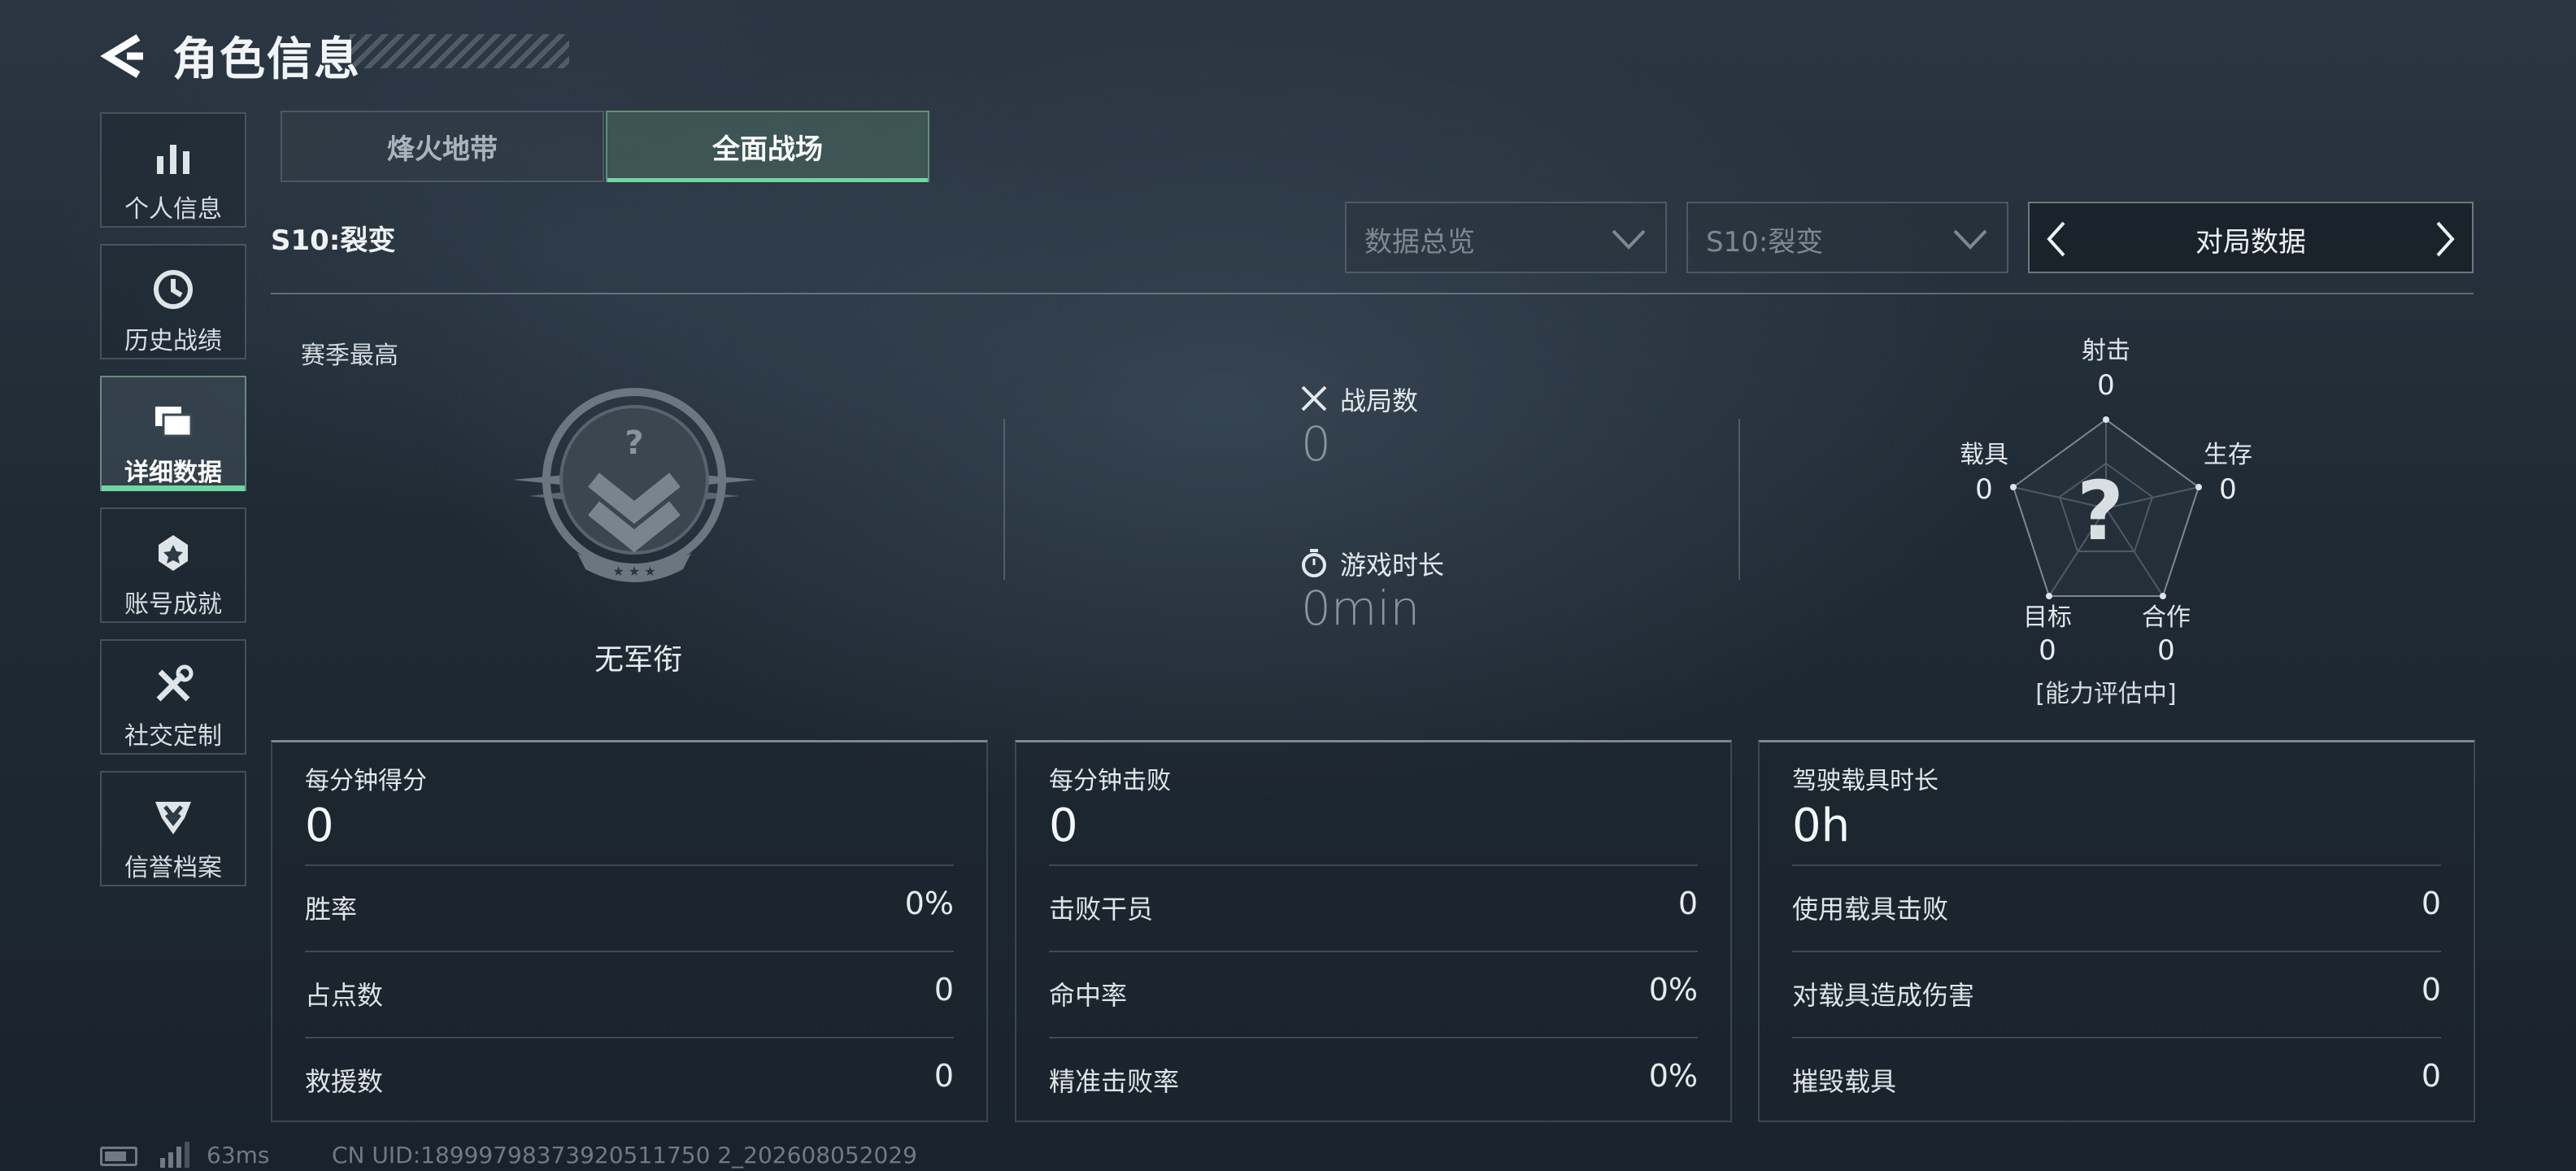 The image size is (2576, 1171). What do you see at coordinates (1374, 994) in the screenshot?
I see `stat-row: 命中率 0%` at bounding box center [1374, 994].